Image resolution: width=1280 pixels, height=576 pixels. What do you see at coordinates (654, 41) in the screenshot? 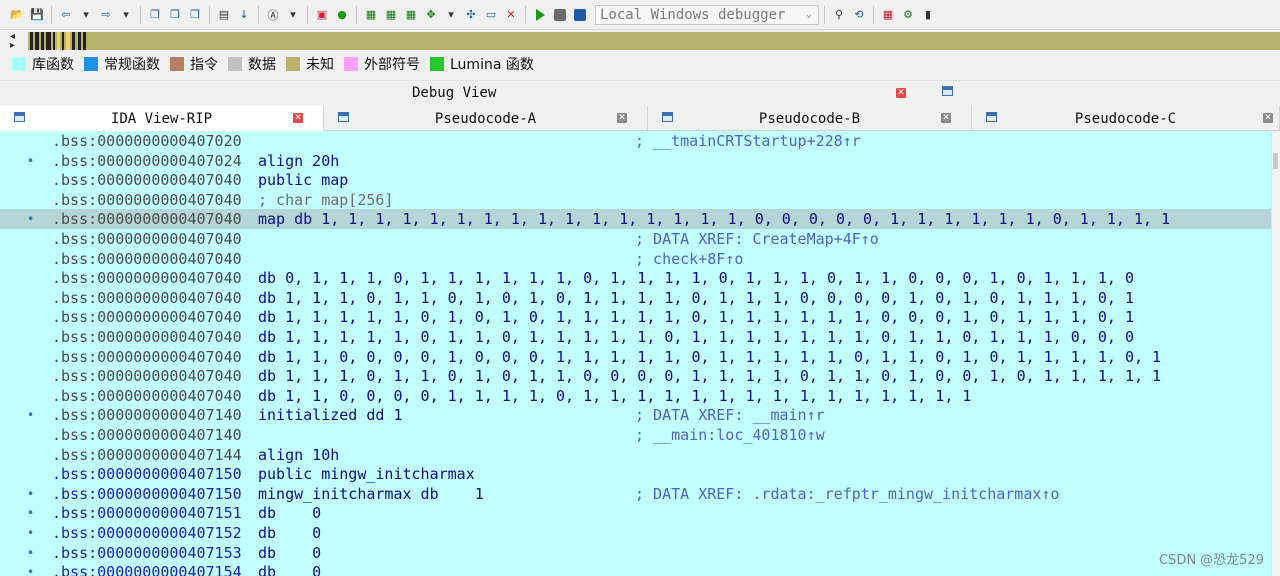
I see `navigation-bar` at bounding box center [654, 41].